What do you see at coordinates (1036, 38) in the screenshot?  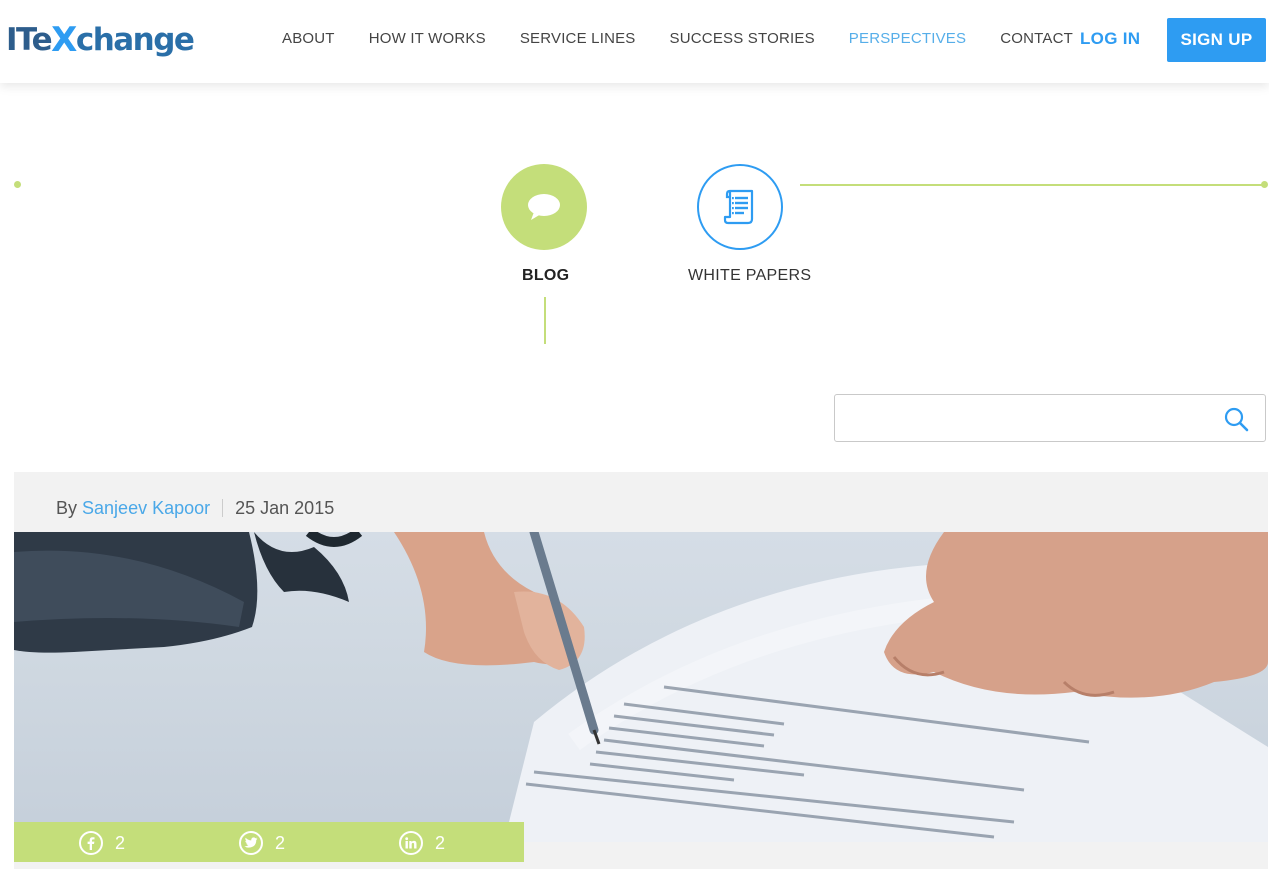 I see `nav-contact: CONTACT` at bounding box center [1036, 38].